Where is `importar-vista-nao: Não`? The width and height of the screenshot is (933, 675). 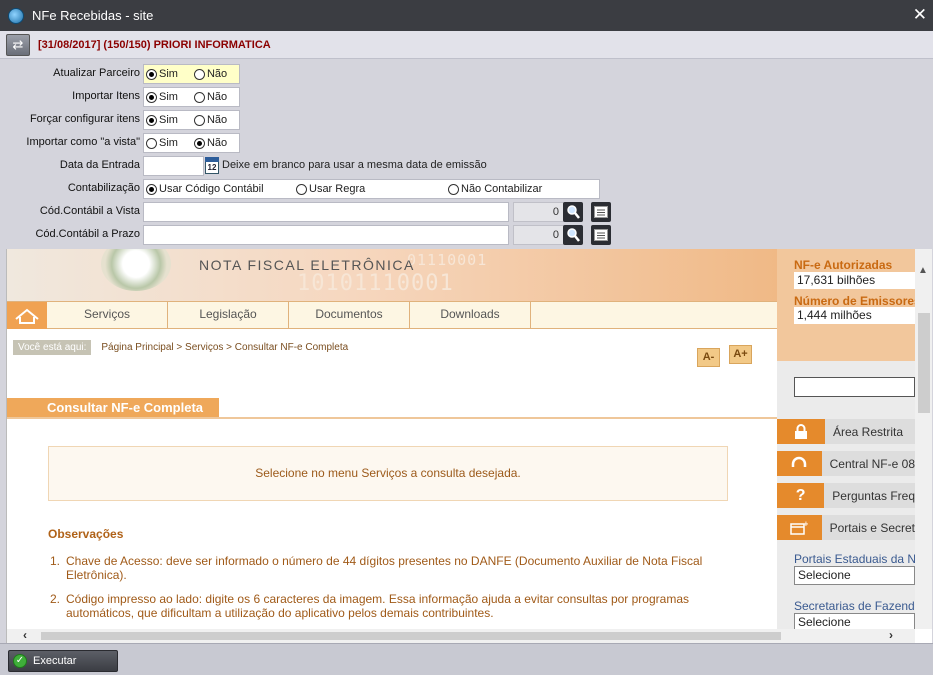
importar-vista-nao: Não is located at coordinates (210, 143).